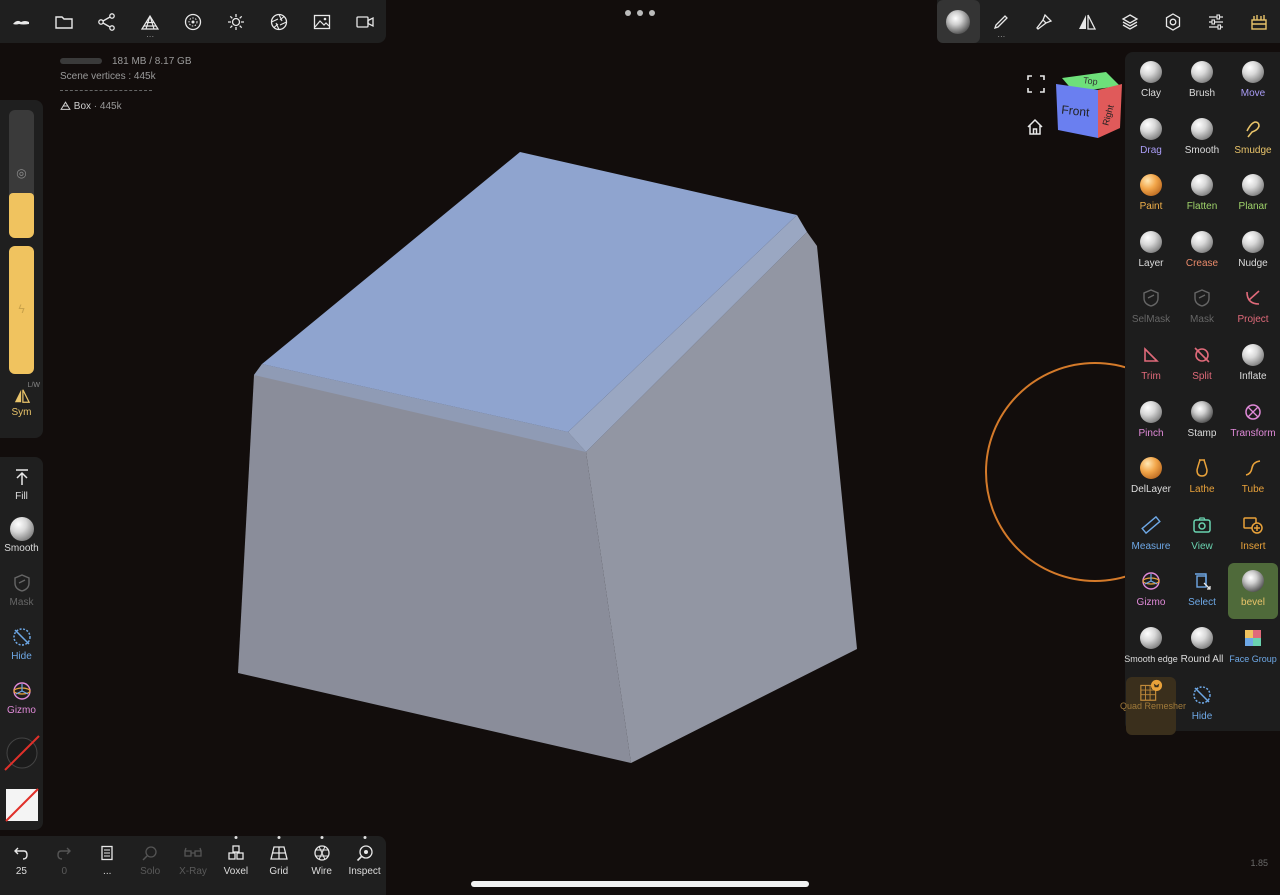  Describe the element at coordinates (106, 90) in the screenshot. I see `divider` at that location.